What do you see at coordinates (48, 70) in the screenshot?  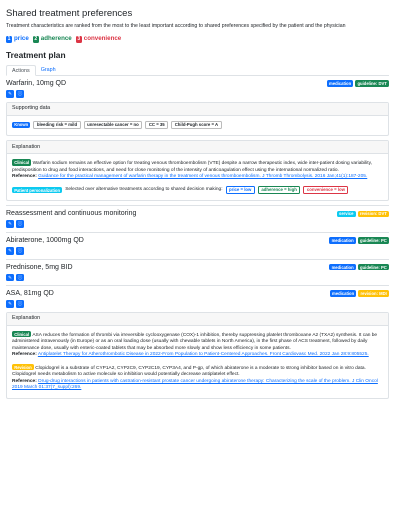 I see `tab-graph: Graph` at bounding box center [48, 70].